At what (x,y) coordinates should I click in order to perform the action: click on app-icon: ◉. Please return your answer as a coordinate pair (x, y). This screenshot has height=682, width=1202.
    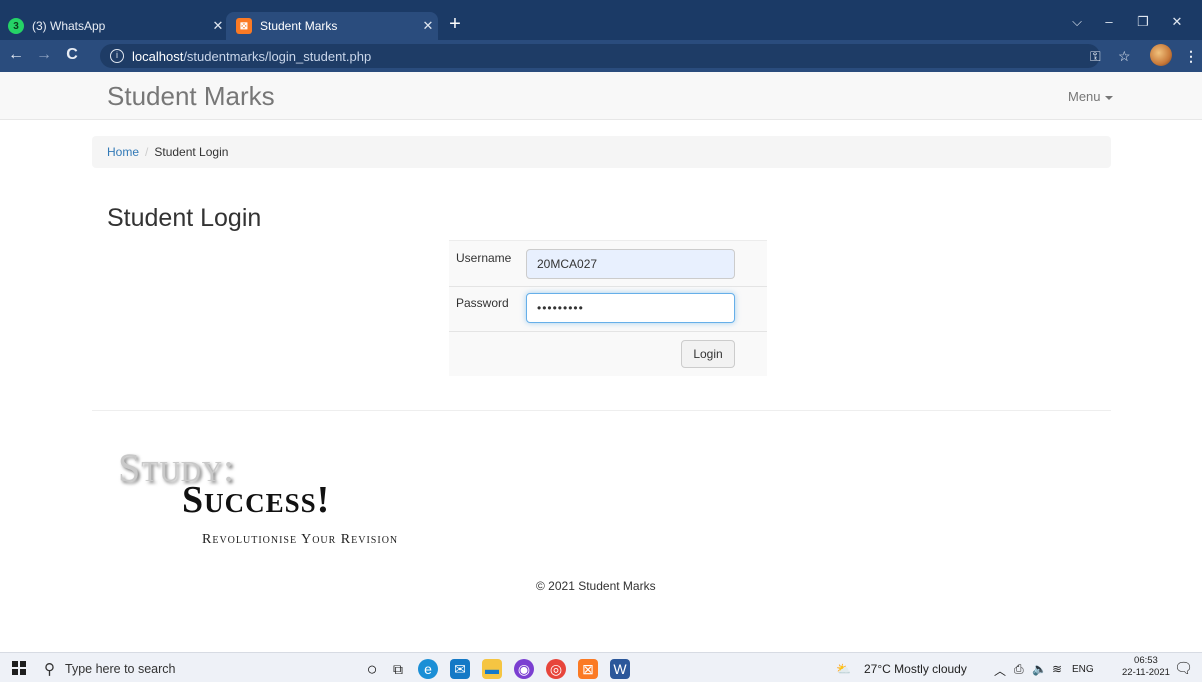
    Looking at the image, I should click on (524, 669).